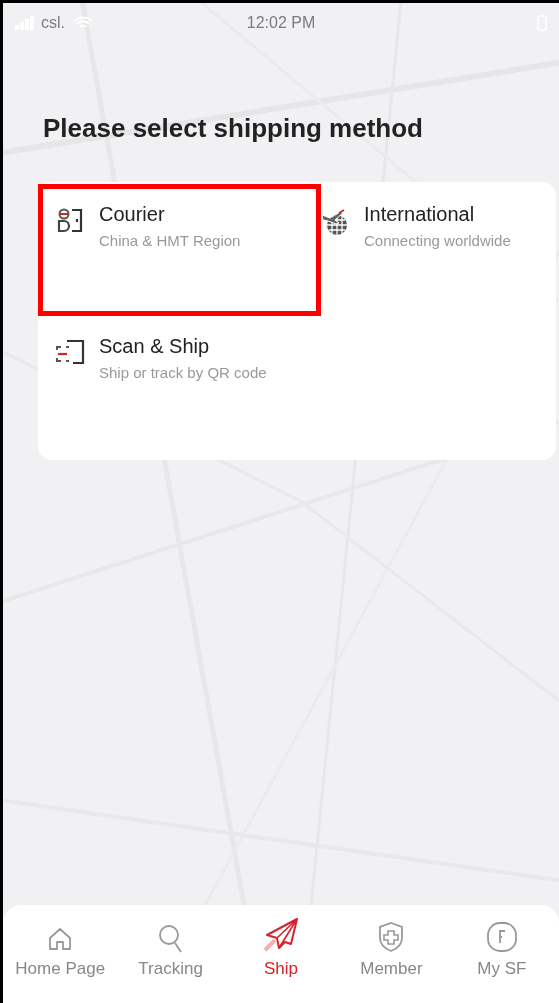  I want to click on option-subtitle: China & HMT Region, so click(170, 240).